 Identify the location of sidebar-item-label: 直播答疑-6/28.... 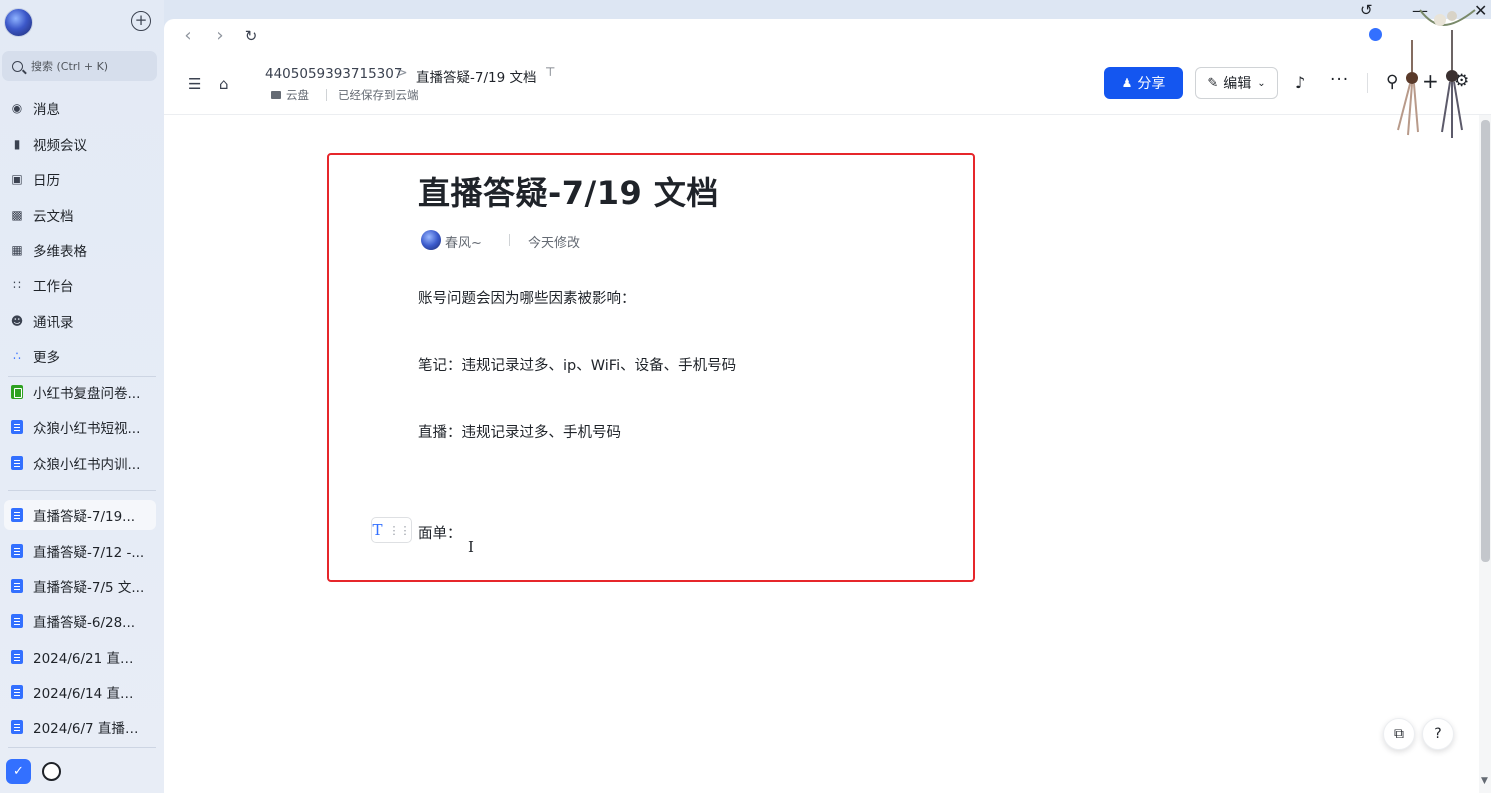
(84, 623).